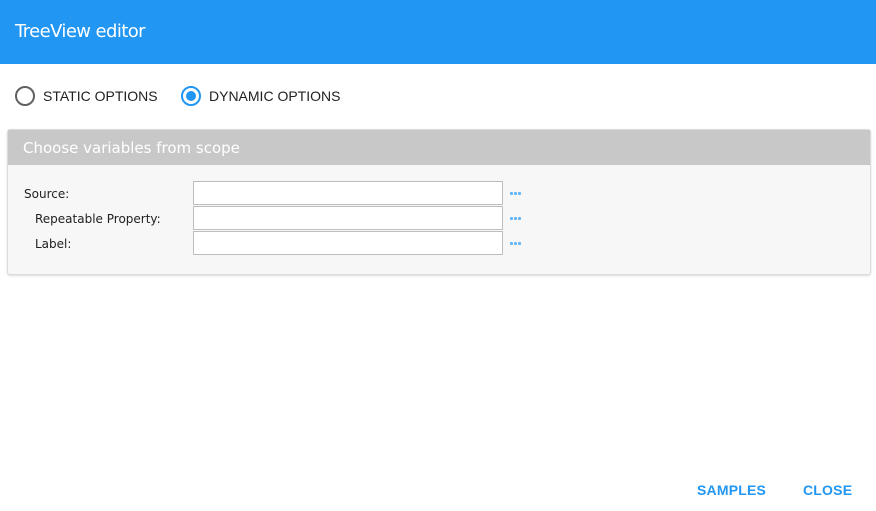  I want to click on label-input, so click(348, 243).